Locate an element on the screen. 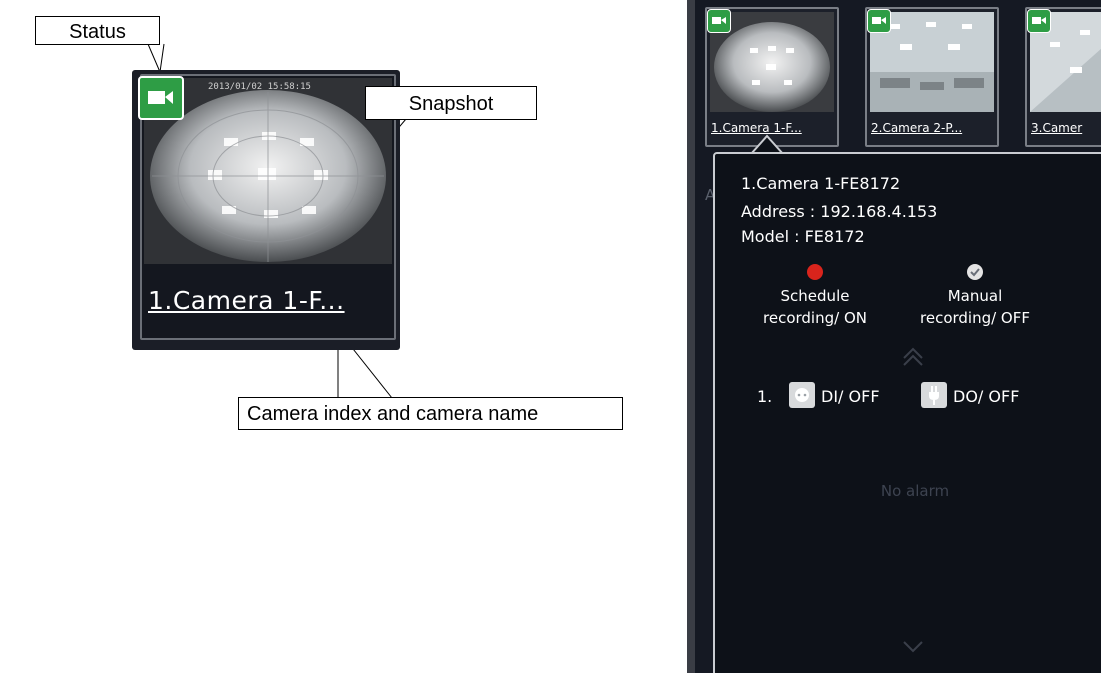 This screenshot has width=1101, height=673. io-index: 1. is located at coordinates (765, 396).